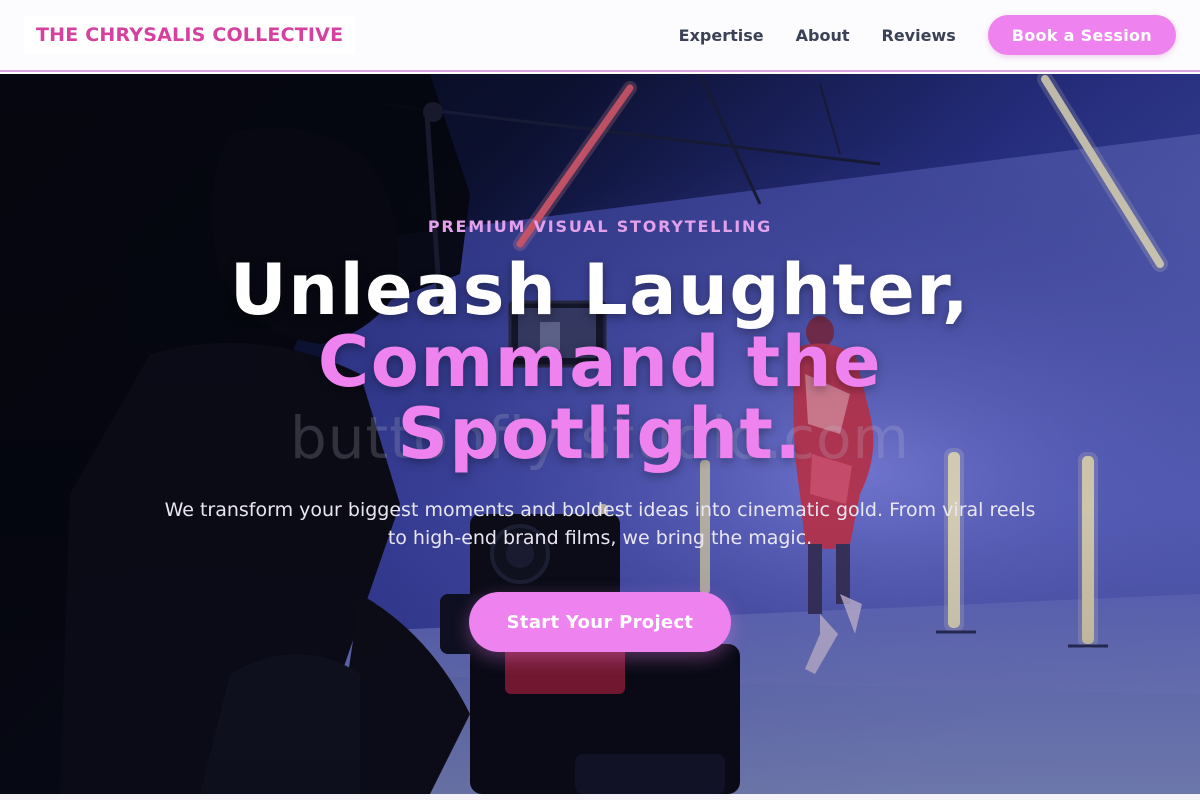 The image size is (1200, 800). Describe the element at coordinates (600, 290) in the screenshot. I see `headline-line-1: Unleash Laughter,` at that location.